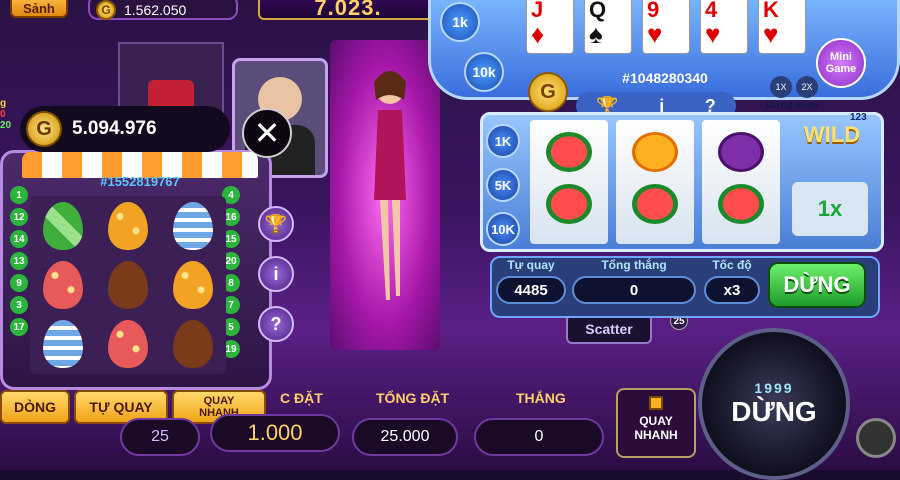 The image size is (900, 480). What do you see at coordinates (771, 11) in the screenshot?
I see `card-rank: K` at bounding box center [771, 11].